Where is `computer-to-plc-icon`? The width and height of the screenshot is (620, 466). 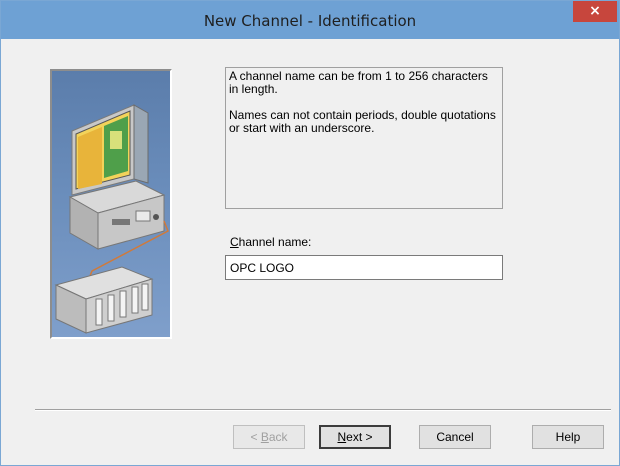 computer-to-plc-icon is located at coordinates (111, 219).